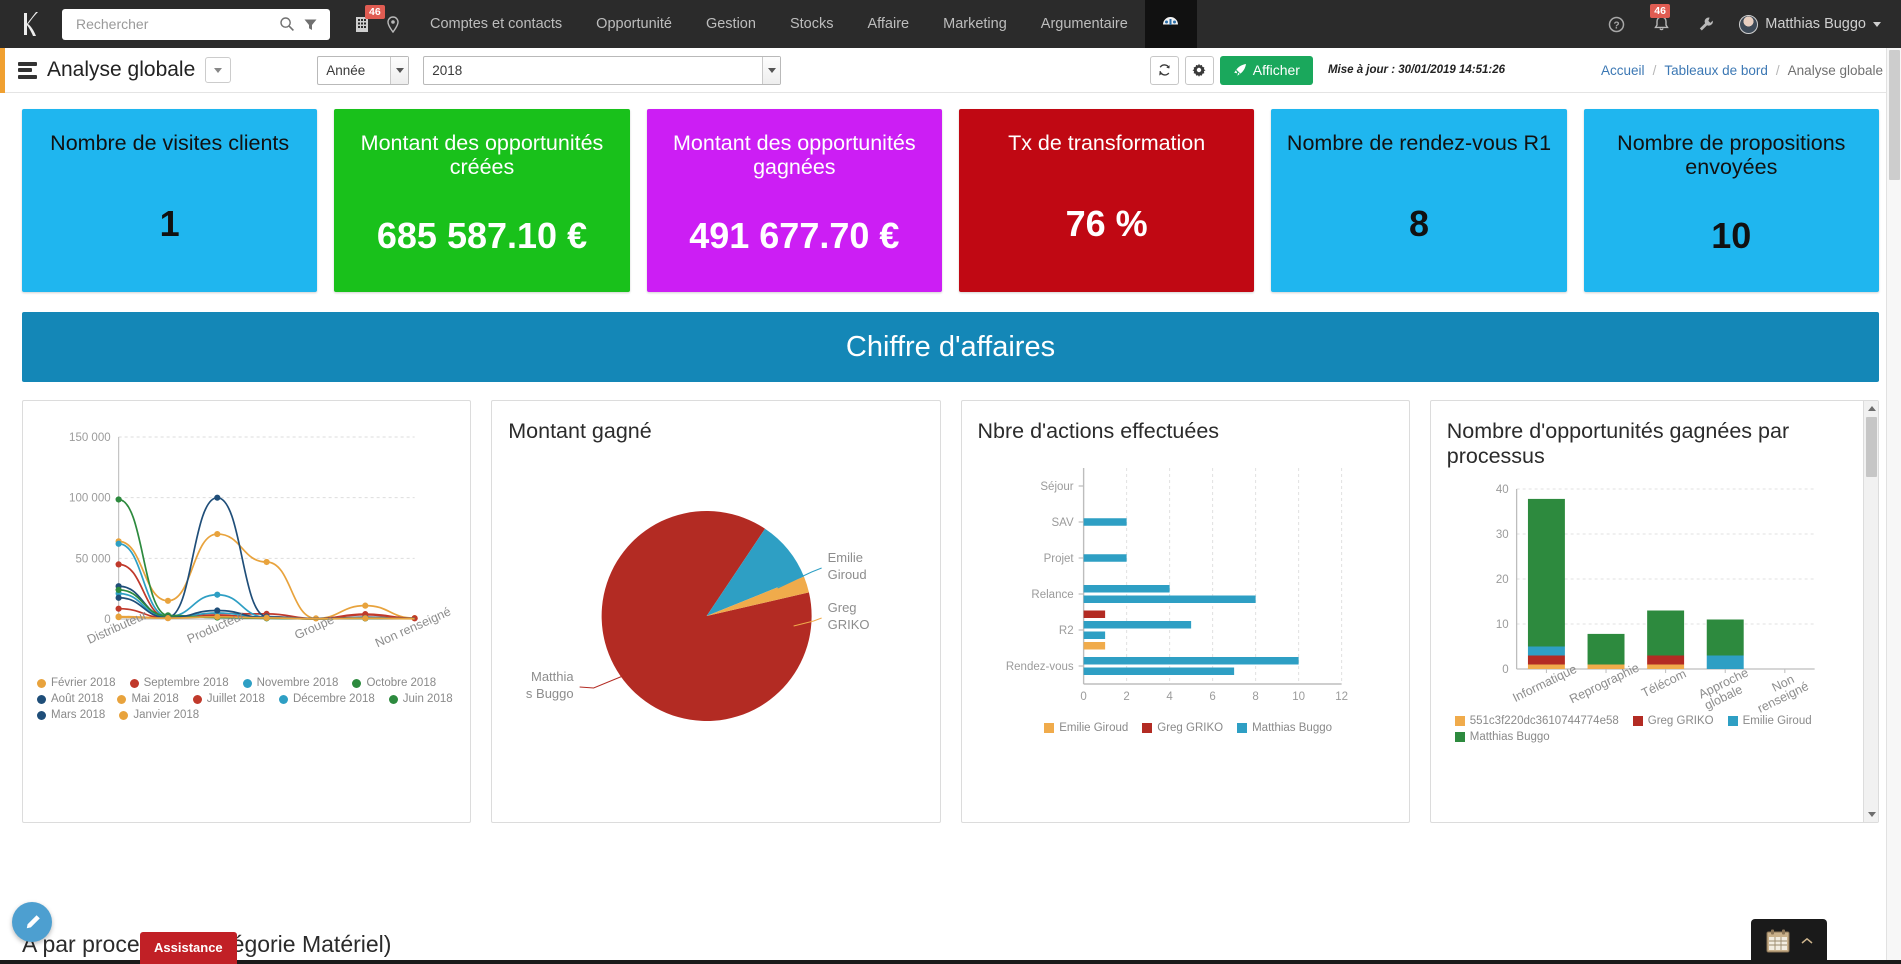 The height and width of the screenshot is (964, 1901). Describe the element at coordinates (1871, 814) in the screenshot. I see `scroll-down-arrow-icon` at that location.